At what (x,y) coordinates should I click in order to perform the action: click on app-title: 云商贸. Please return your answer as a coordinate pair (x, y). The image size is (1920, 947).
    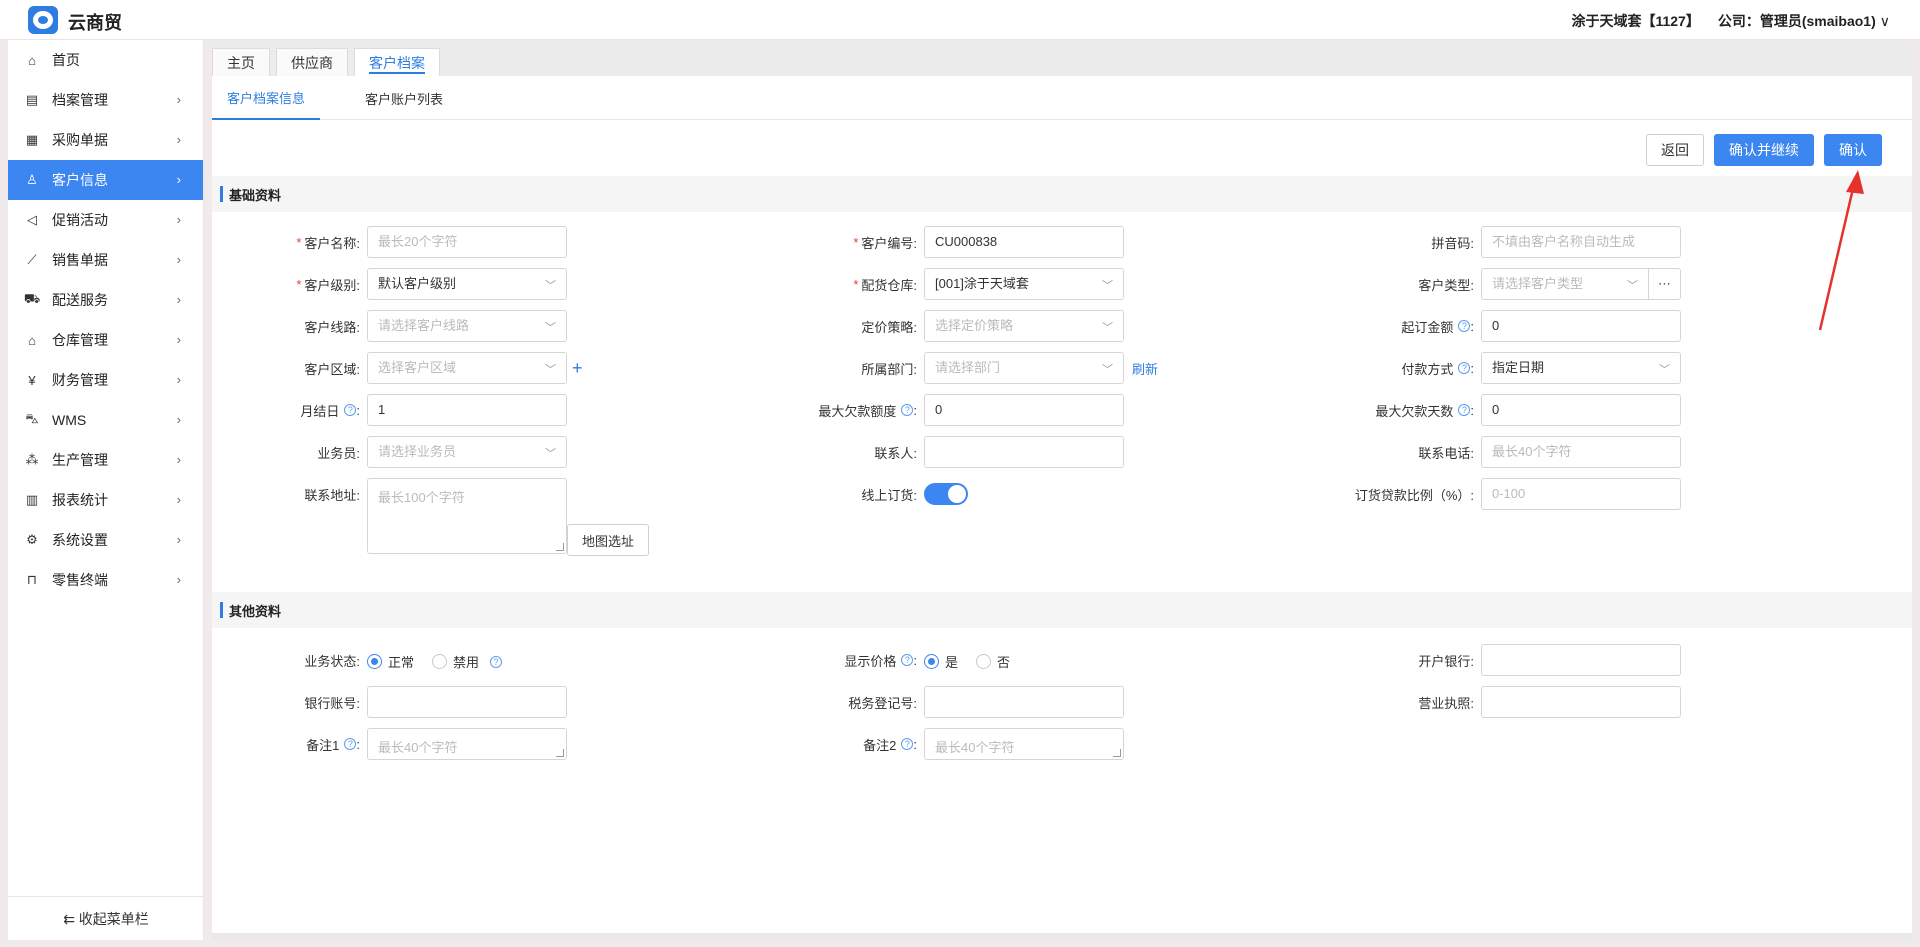
    Looking at the image, I should click on (95, 23).